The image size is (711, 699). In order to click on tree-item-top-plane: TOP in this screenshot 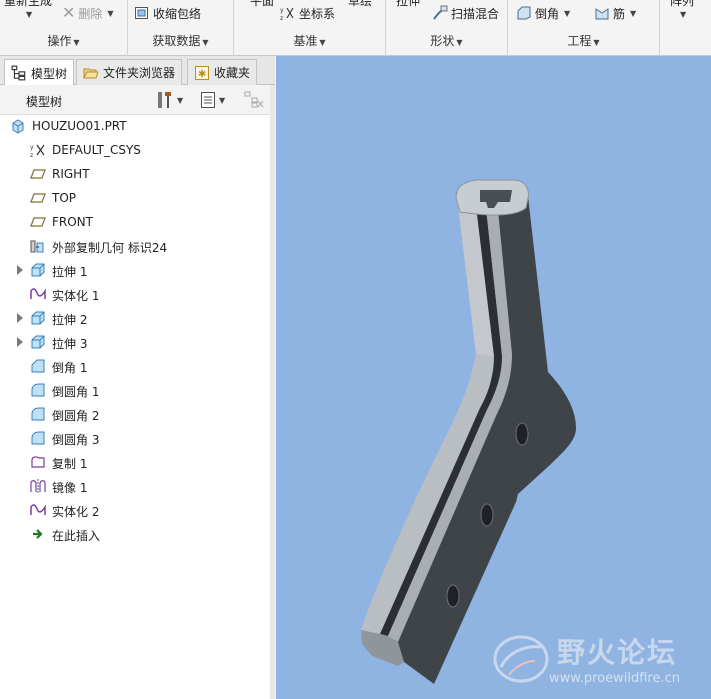, I will do `click(135, 198)`.